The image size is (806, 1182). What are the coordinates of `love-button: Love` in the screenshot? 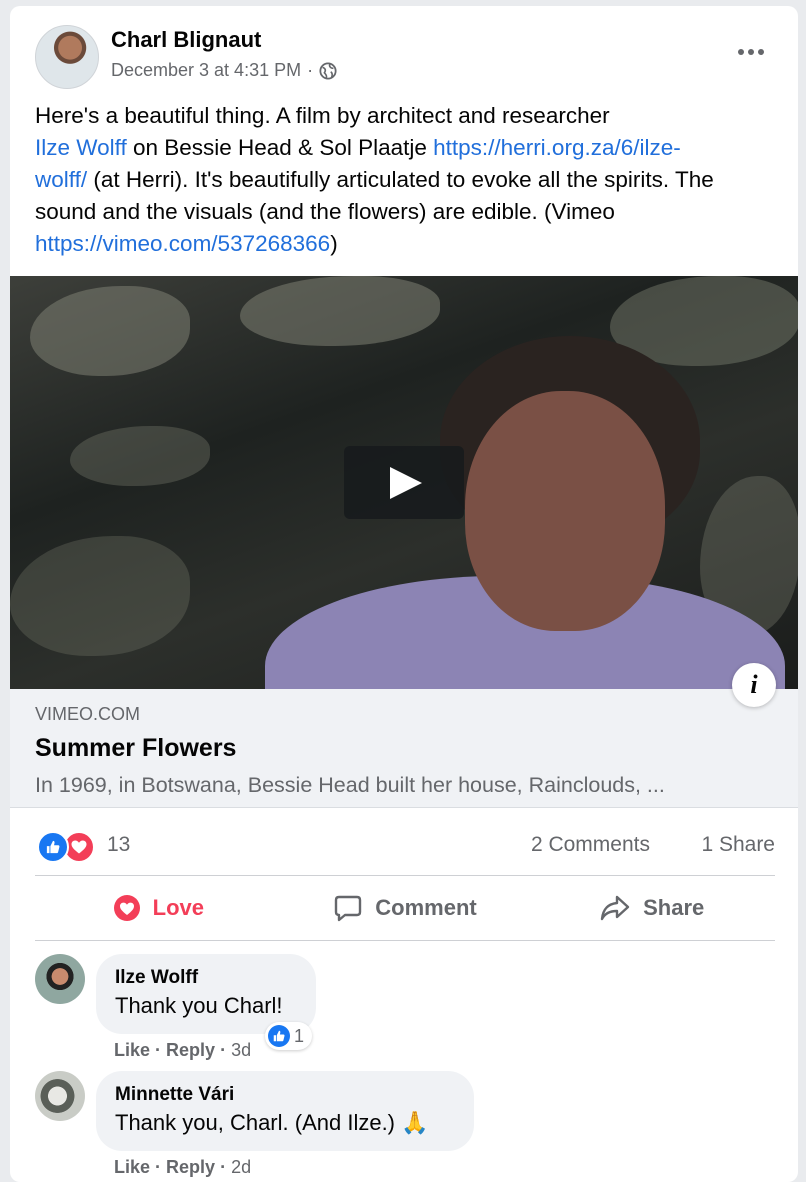 It's located at (158, 908).